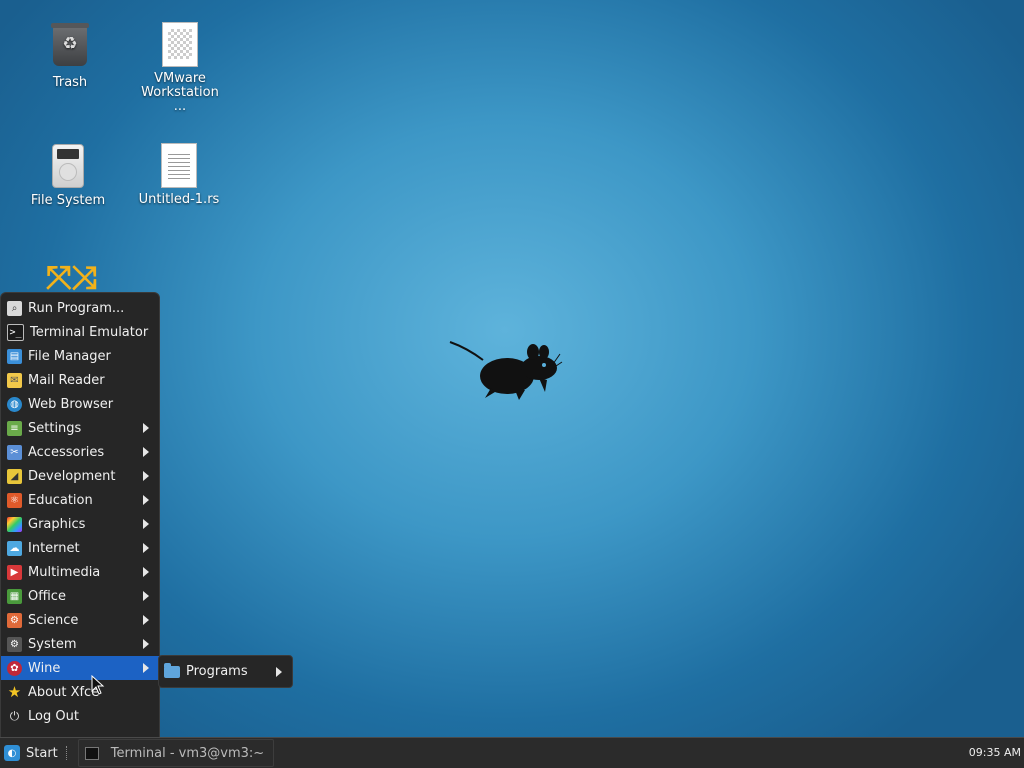  Describe the element at coordinates (80, 716) in the screenshot. I see `menu-item-log-out: ⏻ Log Out` at that location.